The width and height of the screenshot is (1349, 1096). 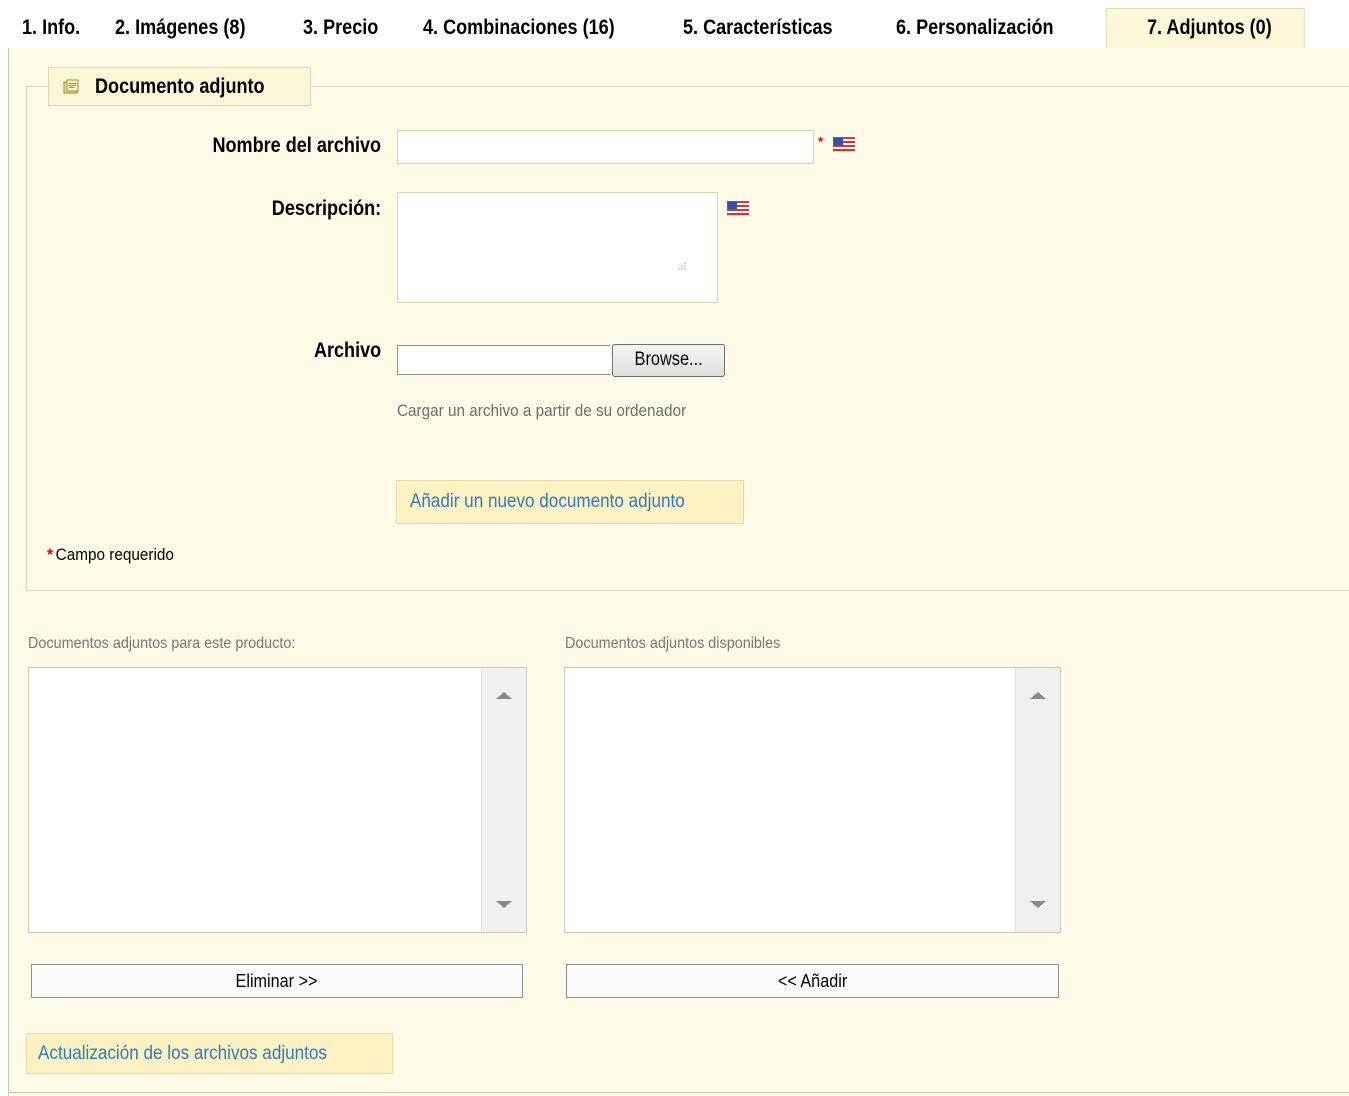 I want to click on update-attachments-button-label: Actualización de los archivos adjuntos, so click(x=182, y=1053).